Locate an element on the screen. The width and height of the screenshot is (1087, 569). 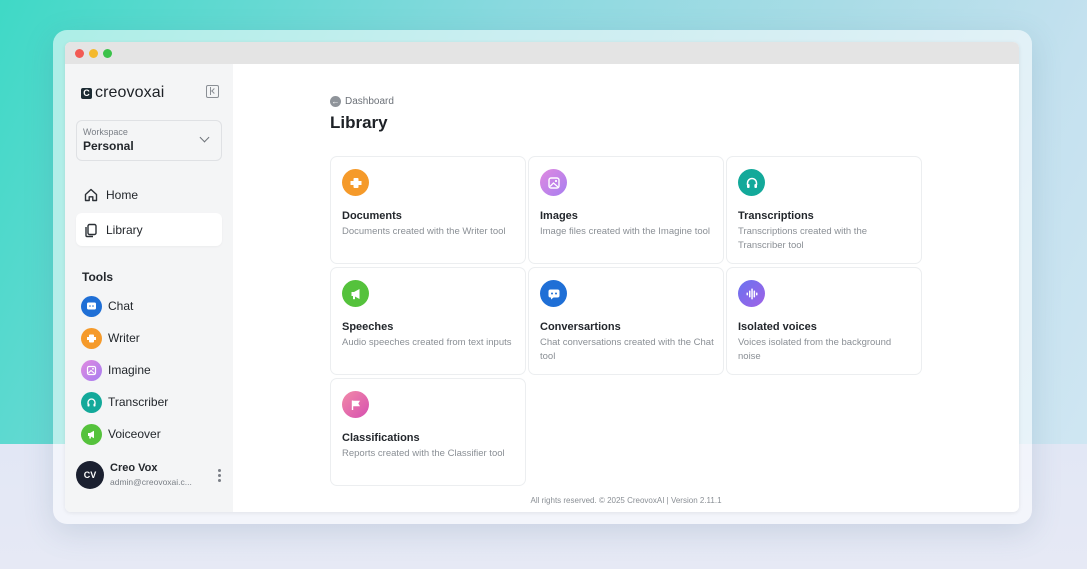
card-title: Classifications is located at coordinates (381, 438).